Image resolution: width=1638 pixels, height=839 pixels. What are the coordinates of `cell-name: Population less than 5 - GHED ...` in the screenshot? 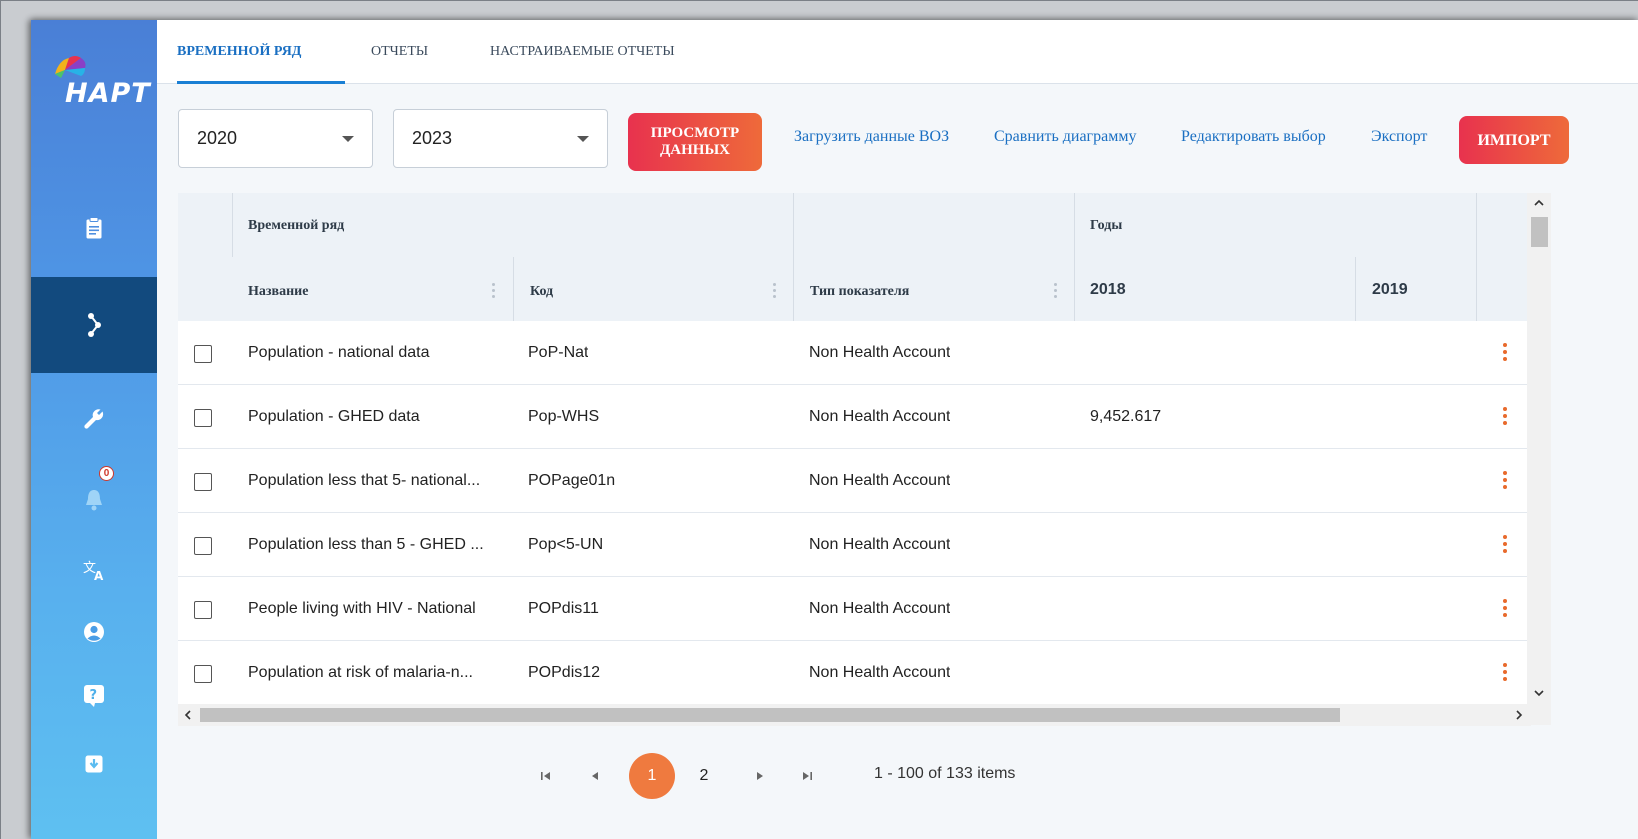 It's located at (366, 544).